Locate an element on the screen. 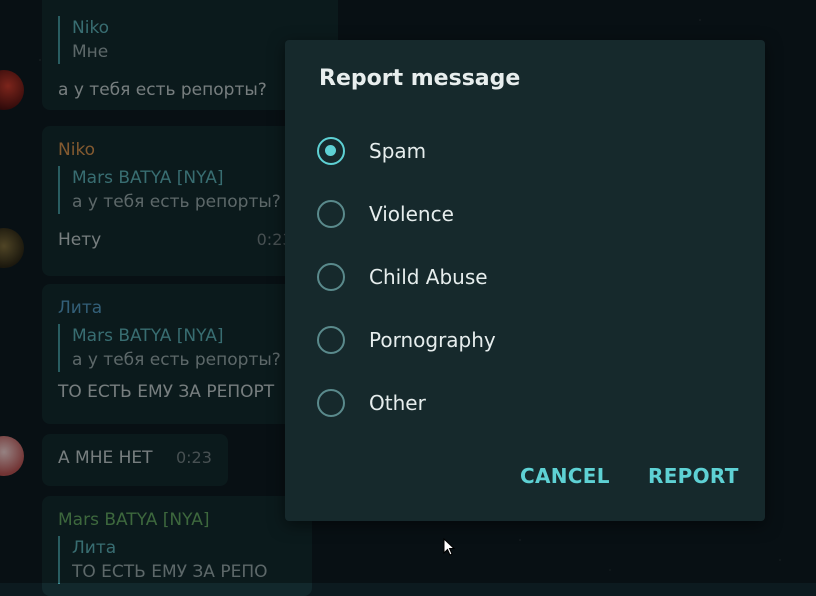 The width and height of the screenshot is (816, 596). option-pornography: Pornography is located at coordinates (406, 340).